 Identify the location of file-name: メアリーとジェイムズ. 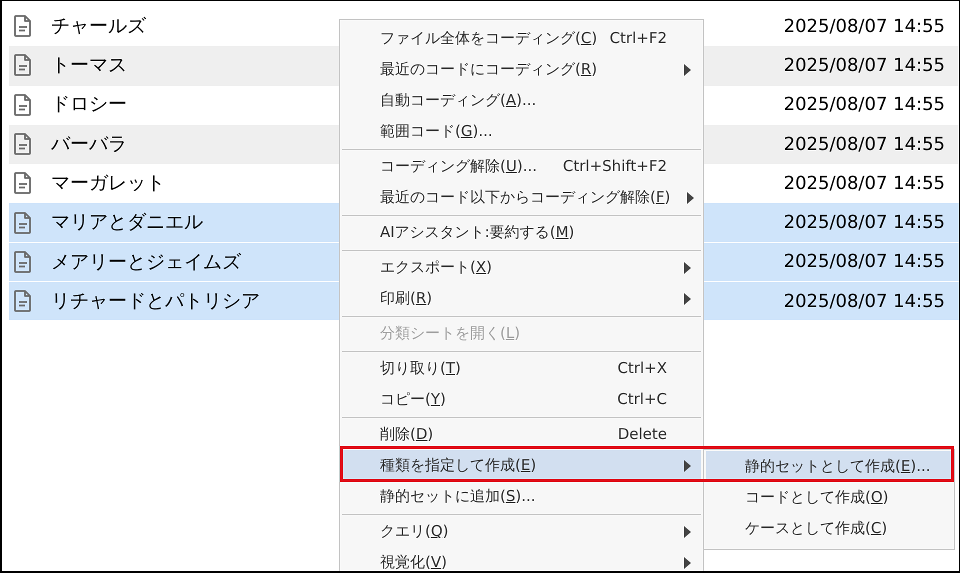
(146, 262).